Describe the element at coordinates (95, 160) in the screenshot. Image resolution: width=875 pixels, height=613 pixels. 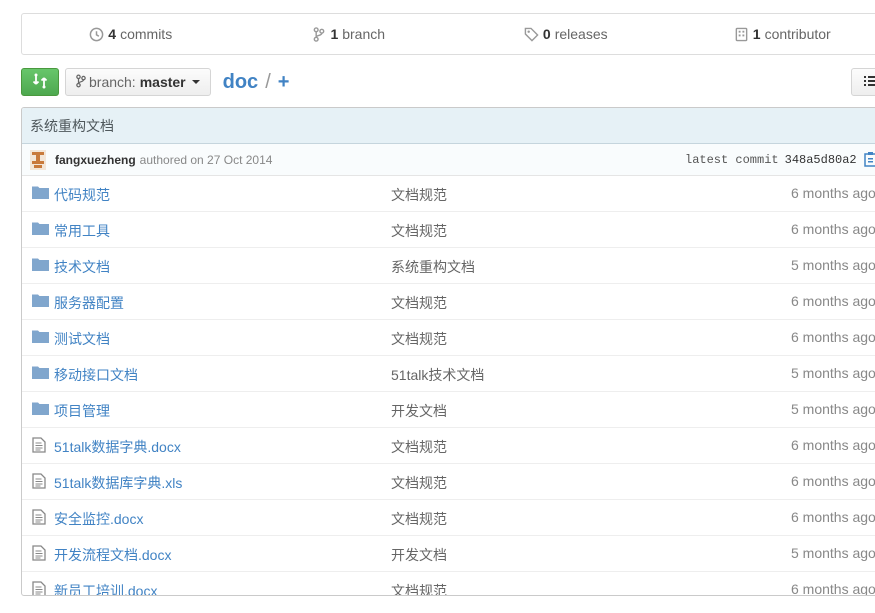
I see `commit-author: fangxuezheng` at that location.